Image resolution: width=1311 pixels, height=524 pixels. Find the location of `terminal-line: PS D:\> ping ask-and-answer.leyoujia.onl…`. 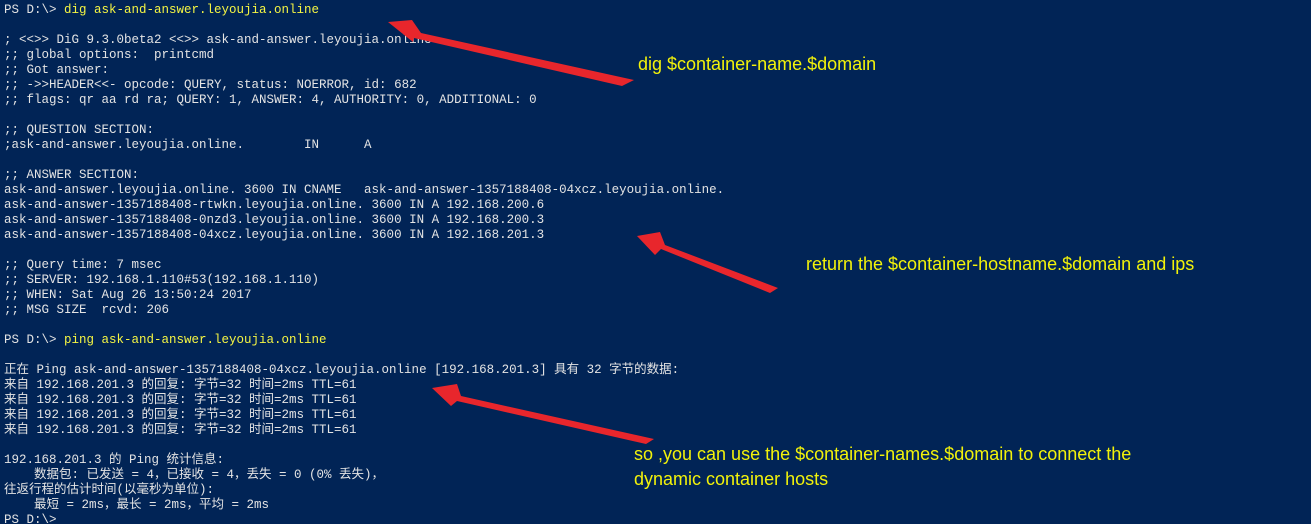

terminal-line: PS D:\> ping ask-and-answer.leyoujia.onl… is located at coordinates (364, 340).